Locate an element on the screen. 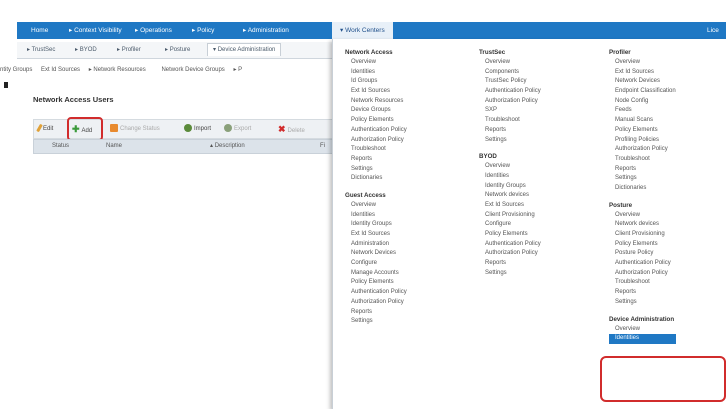 This screenshot has height=409, width=726. crumb-policy: ▸ P is located at coordinates (241, 70).